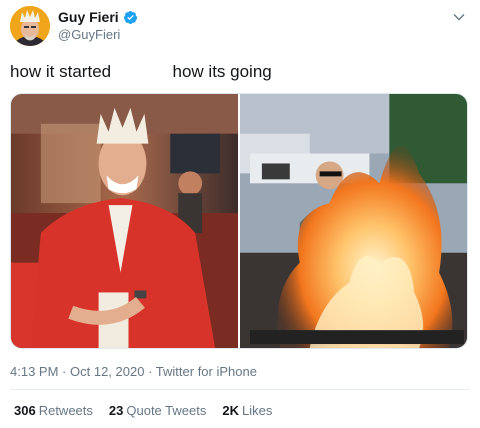 The width and height of the screenshot is (480, 428). I want to click on quotes-stat: 23 Quote Tweets, so click(157, 410).